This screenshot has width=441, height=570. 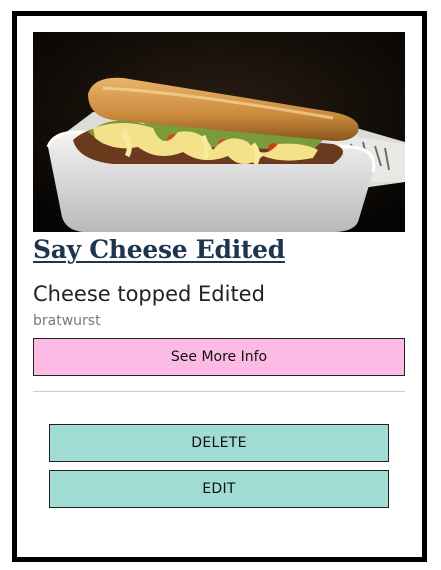 What do you see at coordinates (219, 391) in the screenshot?
I see `divider` at bounding box center [219, 391].